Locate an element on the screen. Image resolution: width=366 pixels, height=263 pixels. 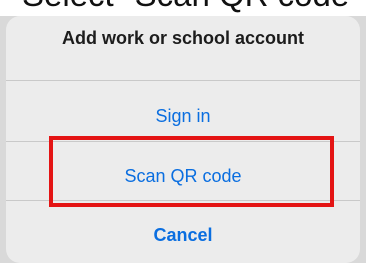
caption-strip: Select "Scan QR code" is located at coordinates (183, 8).